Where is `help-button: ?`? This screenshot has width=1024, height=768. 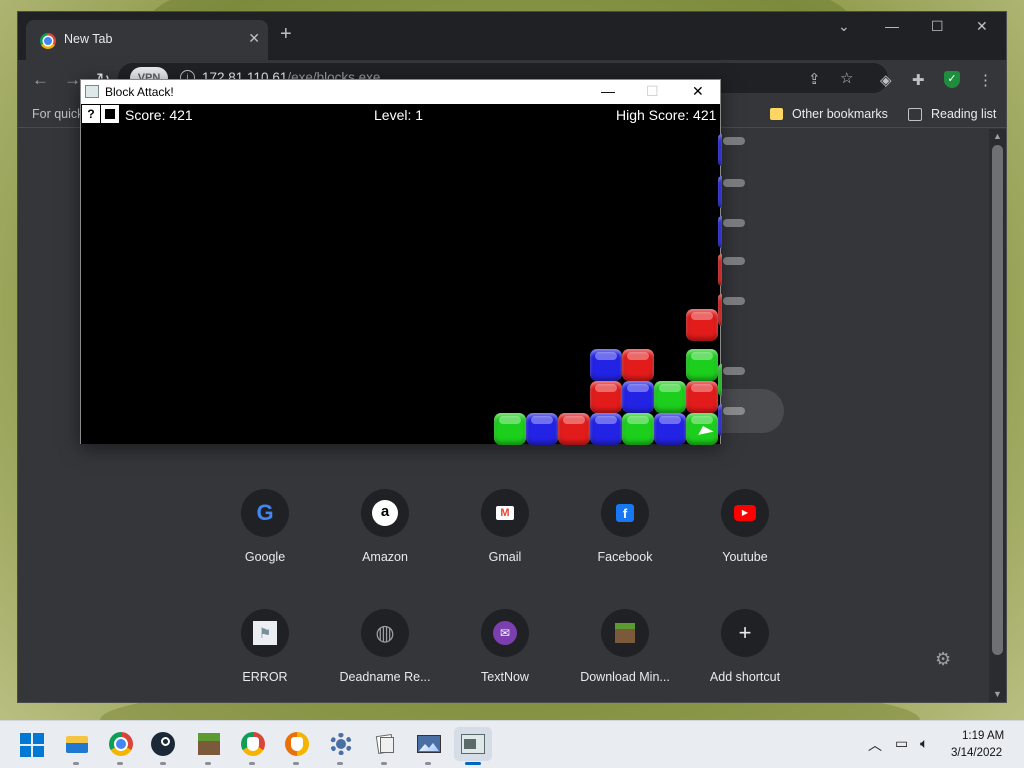
help-button: ? is located at coordinates (91, 114).